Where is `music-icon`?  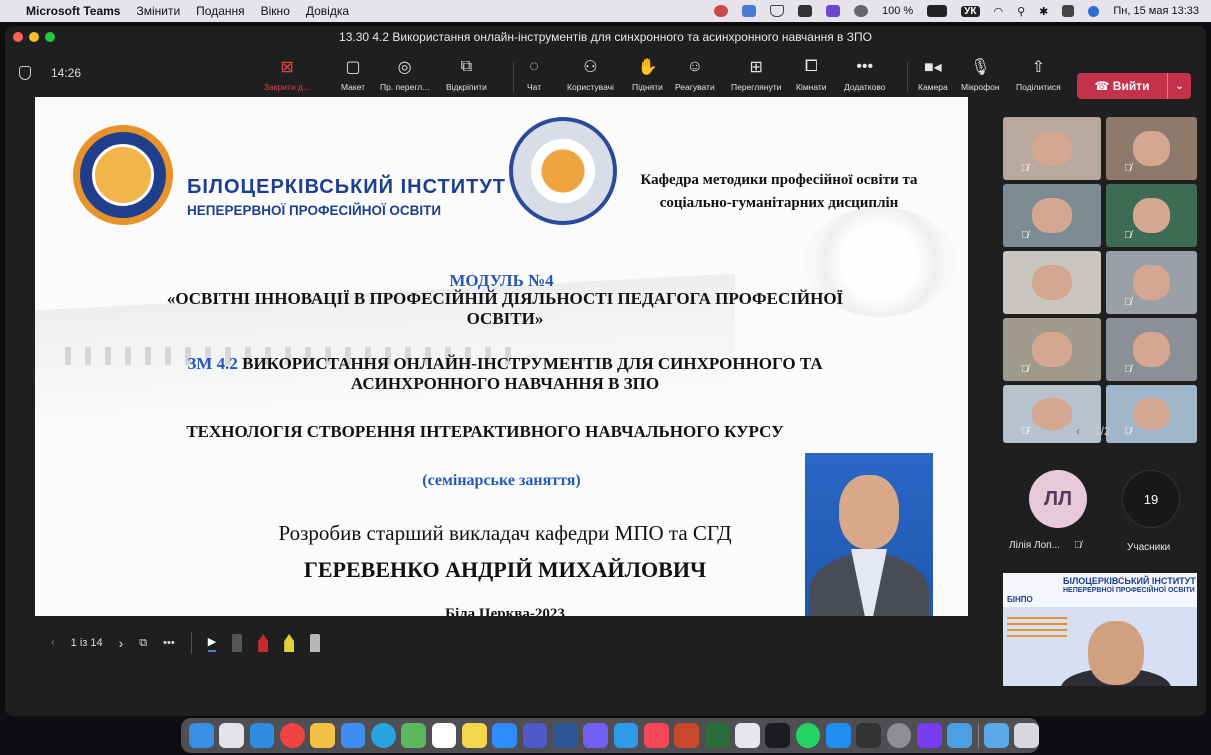 music-icon is located at coordinates (656, 735).